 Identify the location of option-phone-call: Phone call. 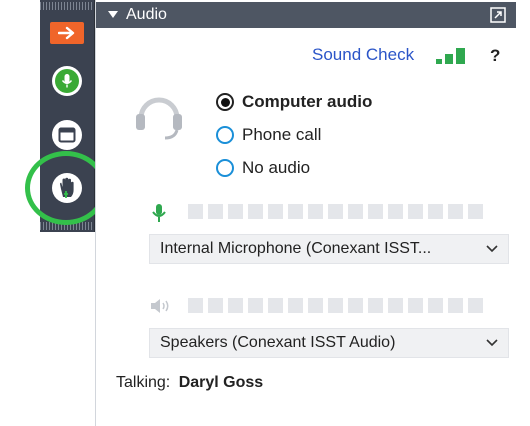
(268, 135).